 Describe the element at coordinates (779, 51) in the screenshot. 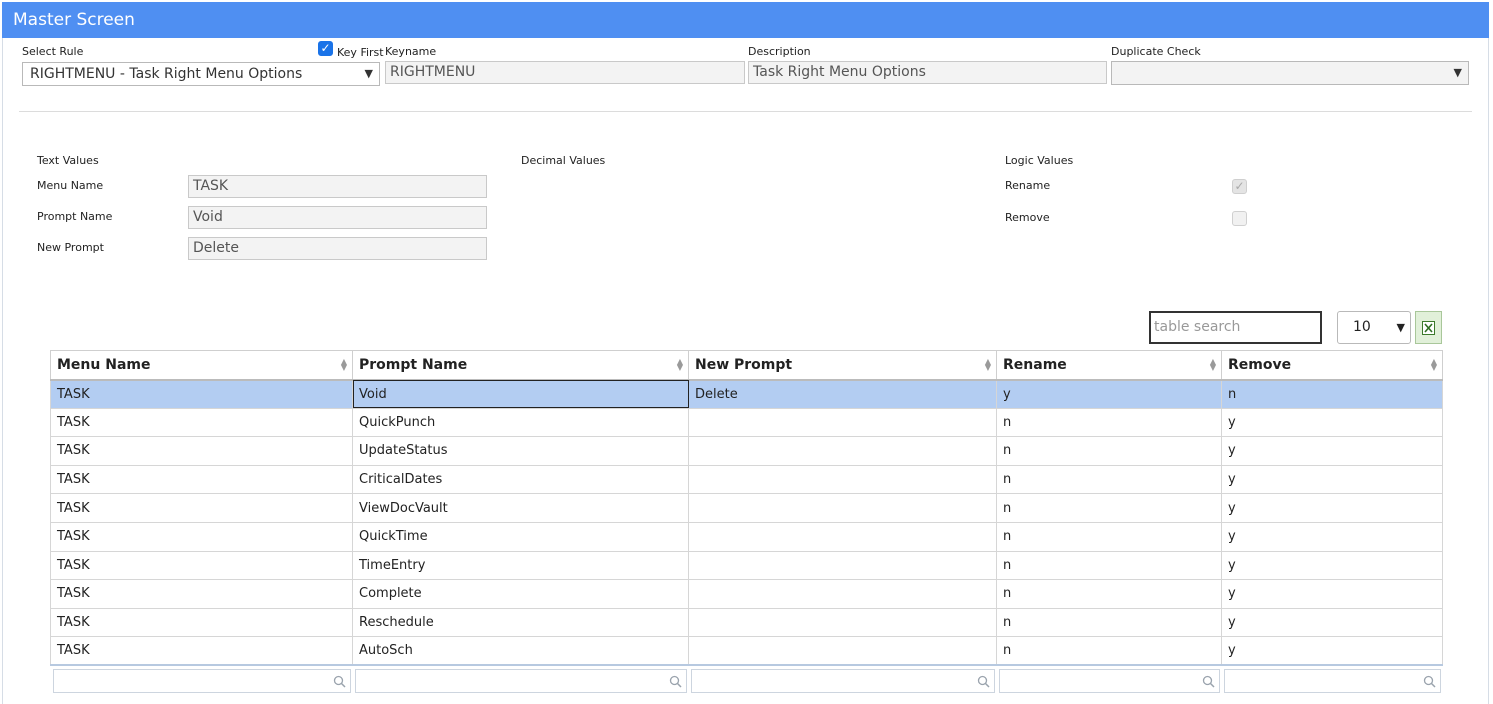

I see `description-label: Description` at that location.